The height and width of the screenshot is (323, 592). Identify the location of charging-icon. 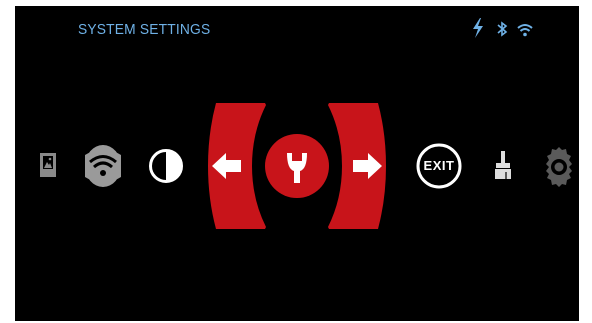
(478, 28).